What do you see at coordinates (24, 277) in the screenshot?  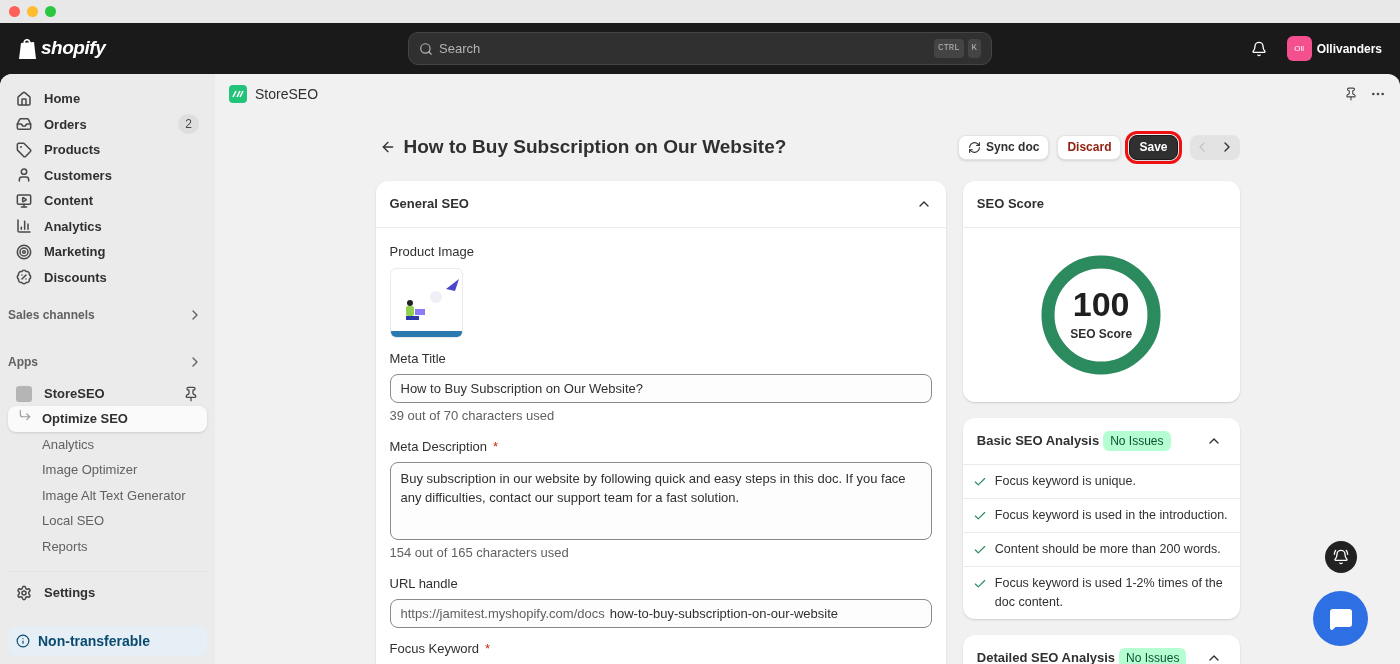 I see `badge-percent-icon` at bounding box center [24, 277].